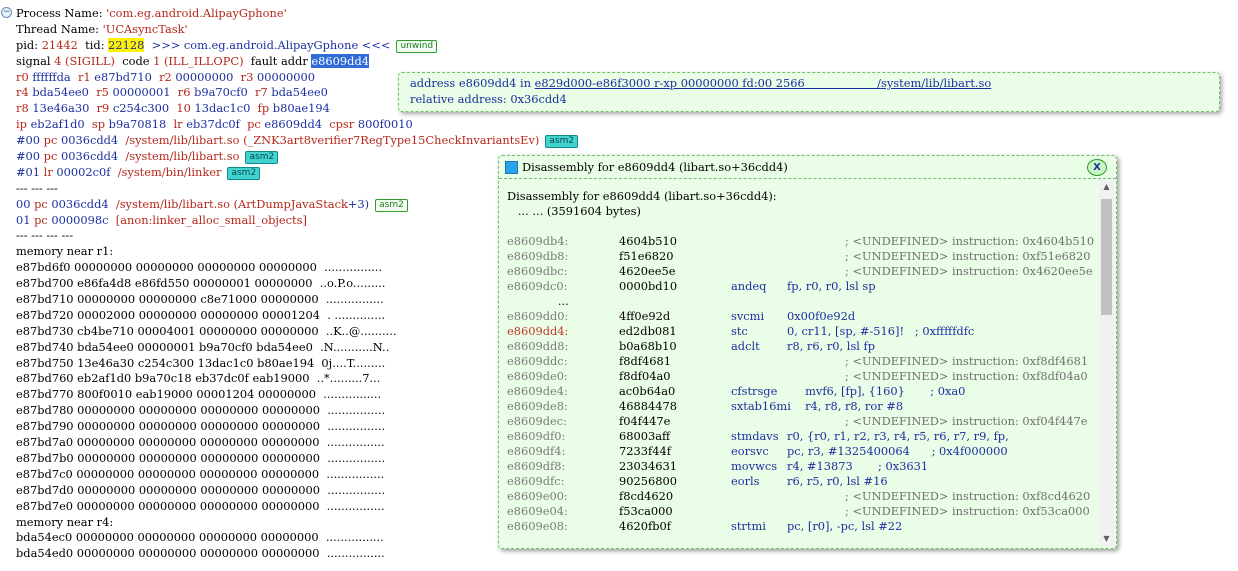 The image size is (1238, 571). Describe the element at coordinates (169, 171) in the screenshot. I see `frame-library: /system/bin/linker` at that location.